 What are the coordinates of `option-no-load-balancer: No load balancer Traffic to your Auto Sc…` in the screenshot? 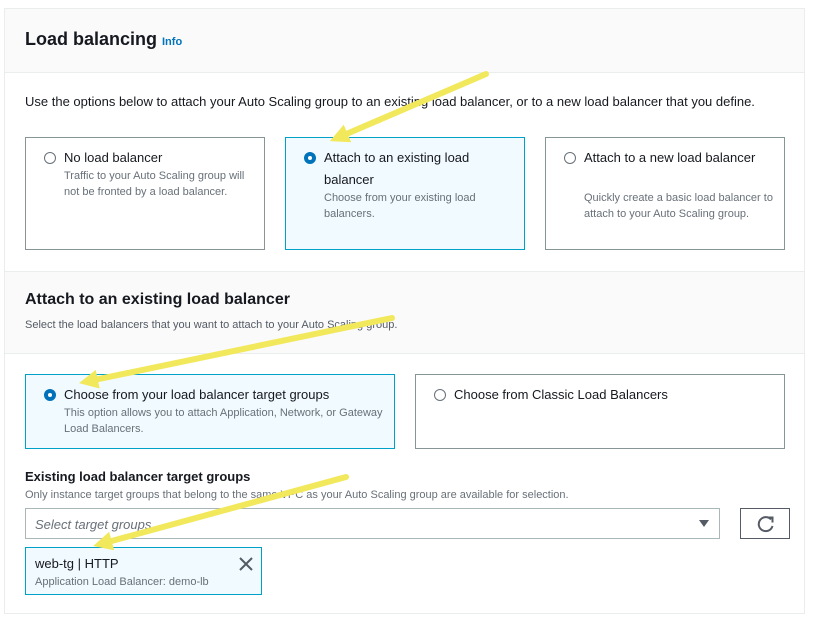 It's located at (145, 193).